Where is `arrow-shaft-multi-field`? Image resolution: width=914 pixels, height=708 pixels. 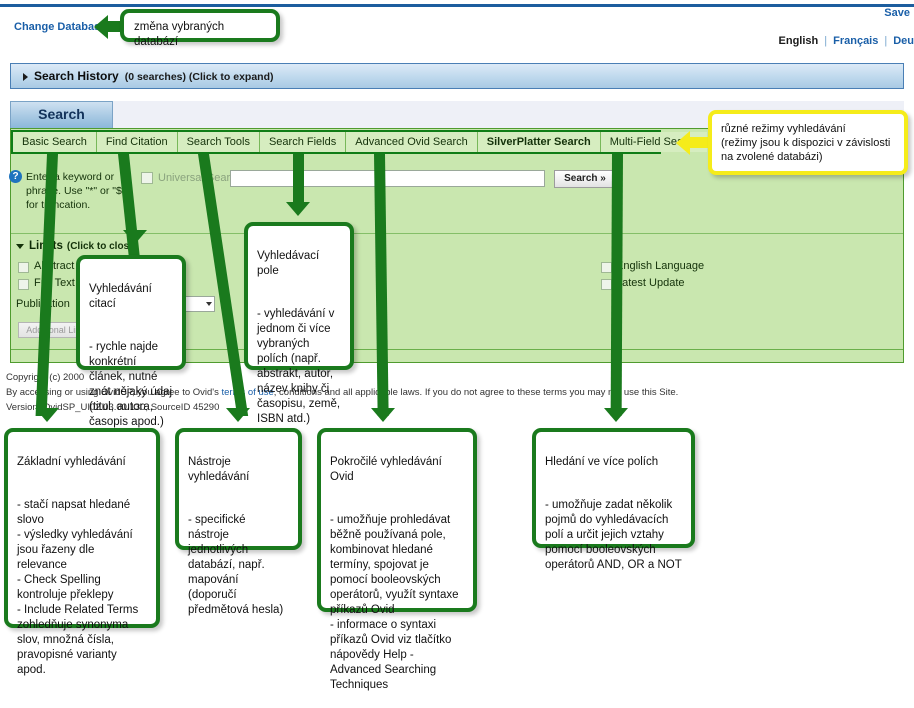
arrow-shaft-multi-field is located at coordinates (616, 285).